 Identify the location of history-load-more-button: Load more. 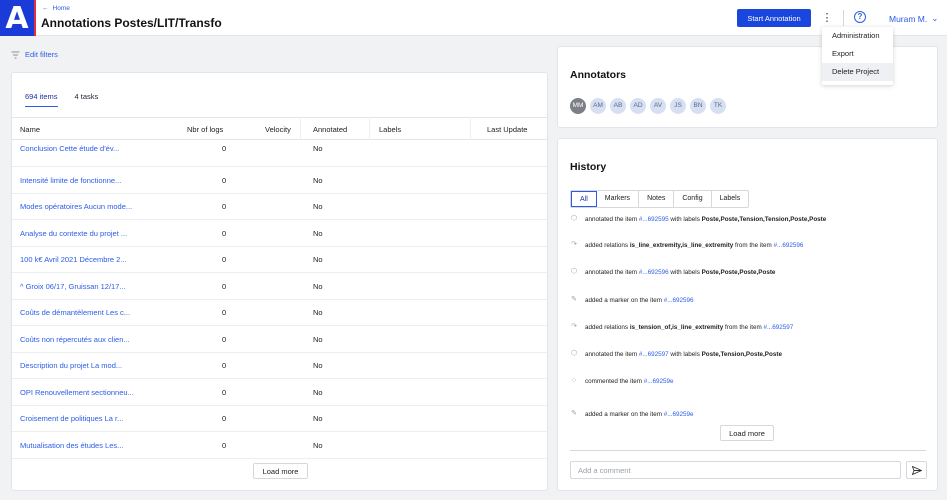
(747, 433).